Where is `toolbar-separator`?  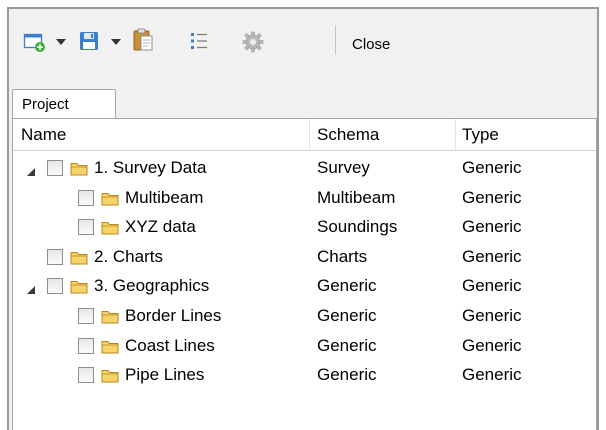
toolbar-separator is located at coordinates (335, 40).